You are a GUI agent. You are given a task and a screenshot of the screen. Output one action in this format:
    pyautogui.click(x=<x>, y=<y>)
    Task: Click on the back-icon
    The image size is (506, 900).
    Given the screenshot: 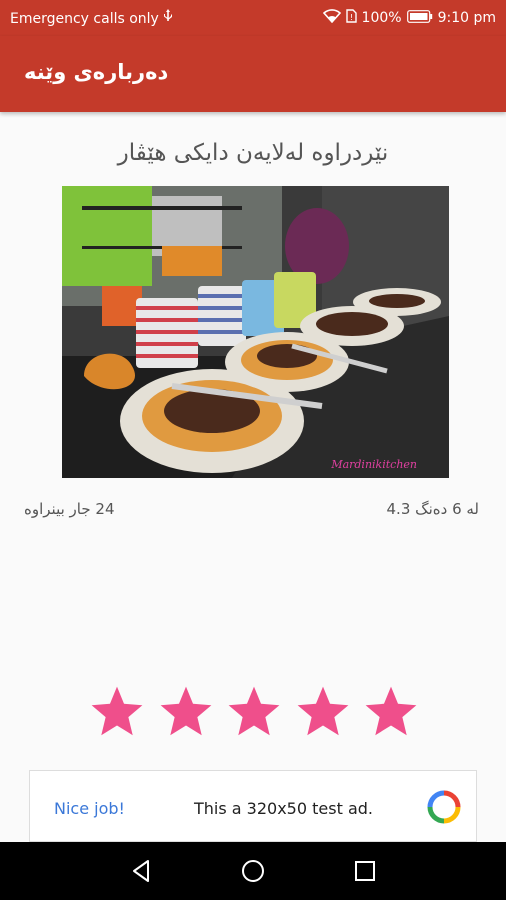 What is the action you would take?
    pyautogui.click(x=141, y=871)
    